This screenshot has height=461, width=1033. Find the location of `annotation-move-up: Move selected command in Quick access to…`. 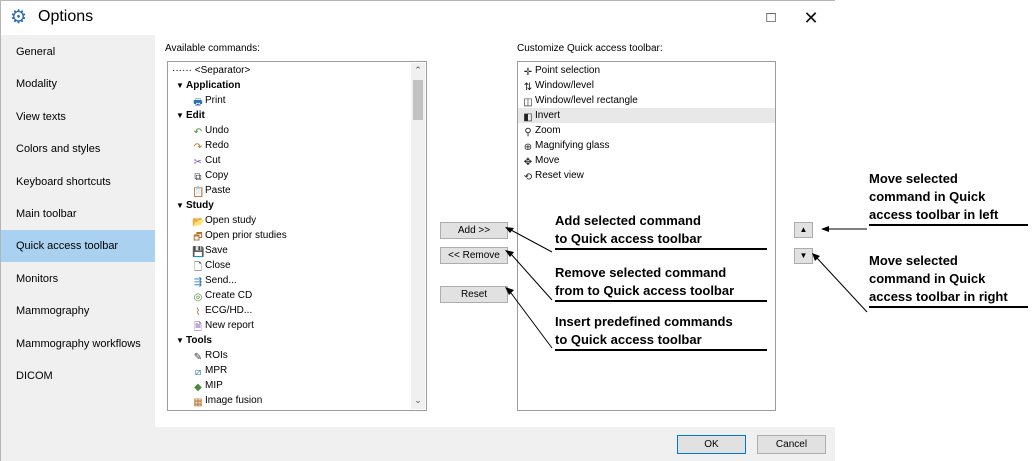

annotation-move-up: Move selected command in Quick access to… is located at coordinates (948, 198).